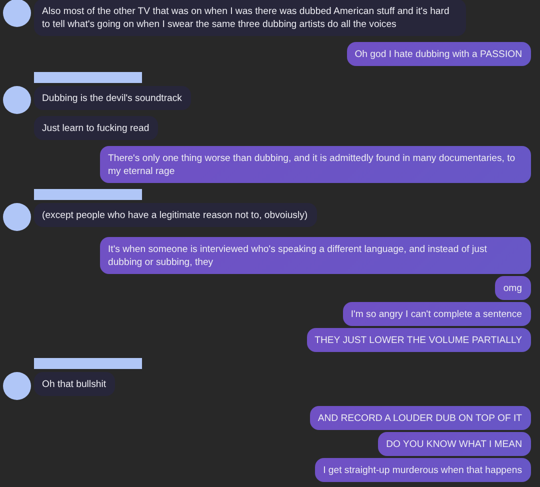 The width and height of the screenshot is (540, 487). What do you see at coordinates (315, 255) in the screenshot?
I see `message-bubble: It's when someone is interviewed who's speaking a different language, and instead of just dubbing or subbing, they` at bounding box center [315, 255].